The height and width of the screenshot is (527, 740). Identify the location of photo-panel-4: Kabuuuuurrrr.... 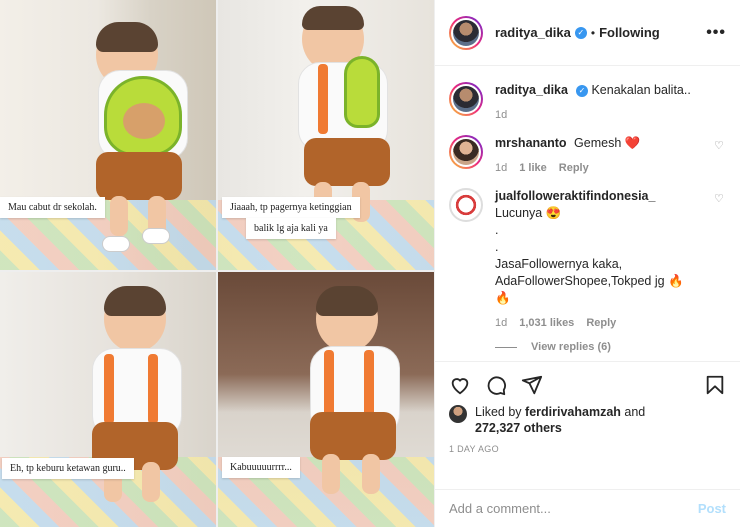
(326, 399).